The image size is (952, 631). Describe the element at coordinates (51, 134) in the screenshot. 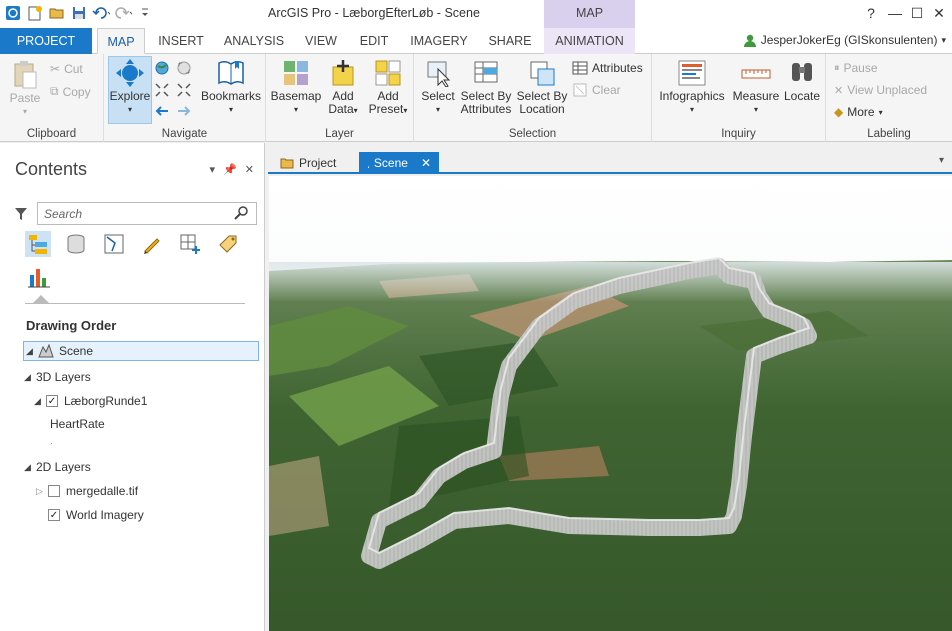

I see `clipboard-group-label: Clipboard` at that location.